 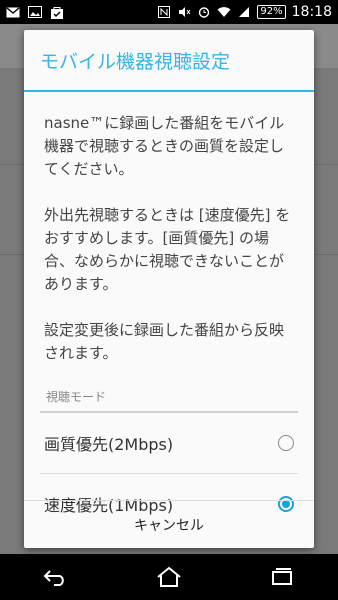 What do you see at coordinates (224, 12) in the screenshot?
I see `wifi-icon` at bounding box center [224, 12].